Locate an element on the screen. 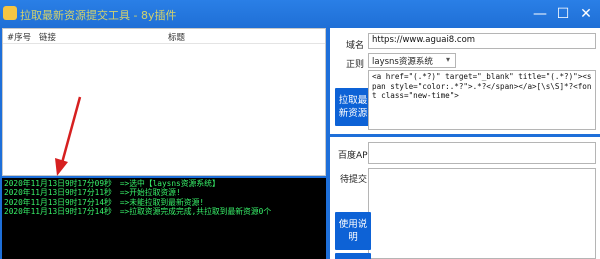  log-time: 2020年11月13日9时17分09秒 is located at coordinates (58, 183).